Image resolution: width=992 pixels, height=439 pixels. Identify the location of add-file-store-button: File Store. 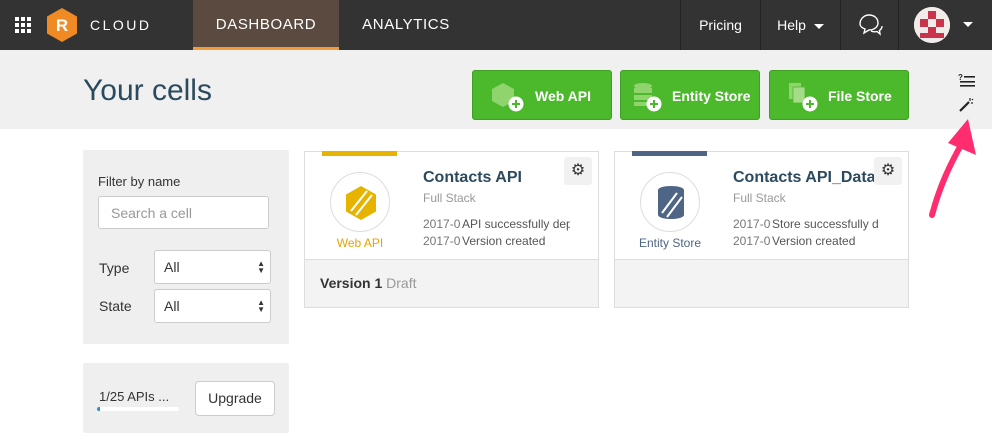
(839, 95).